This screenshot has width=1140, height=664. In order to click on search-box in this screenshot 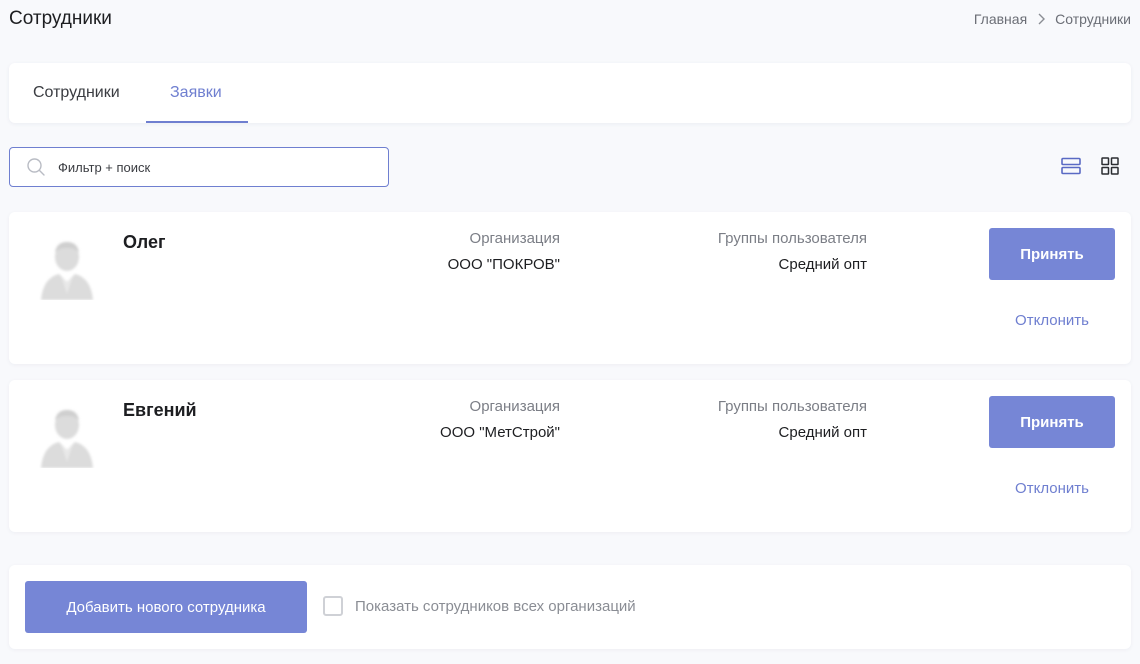, I will do `click(199, 167)`.